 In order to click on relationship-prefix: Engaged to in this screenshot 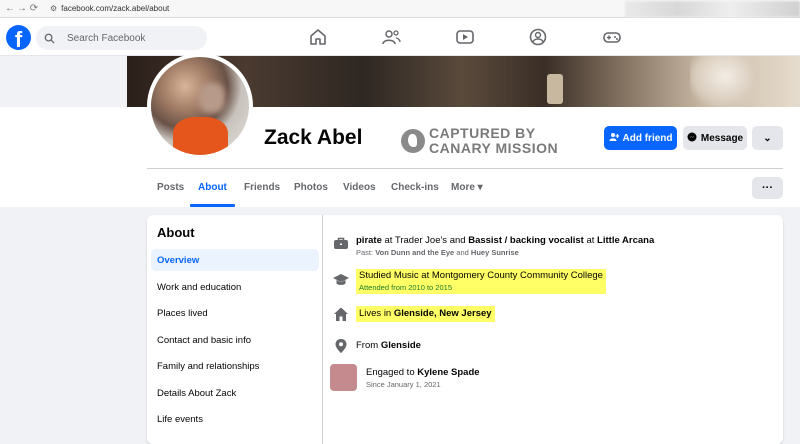, I will do `click(392, 372)`.